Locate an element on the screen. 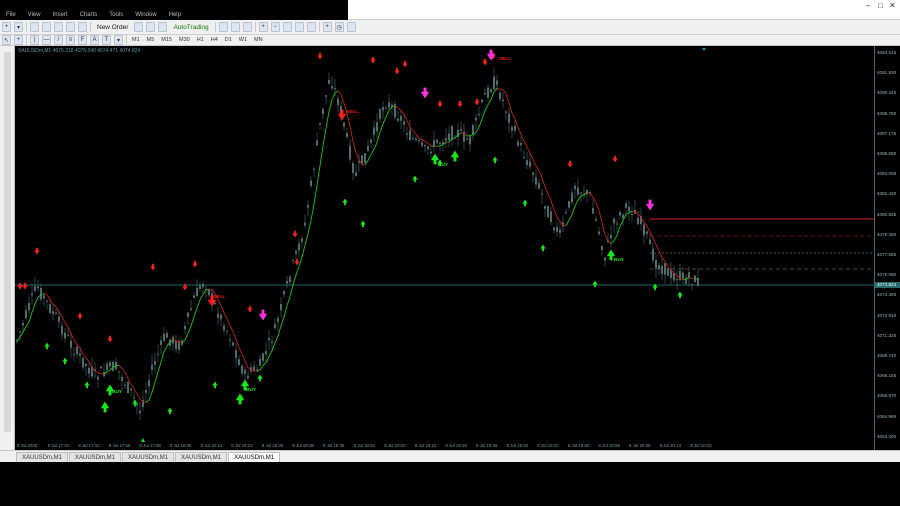  menu-help: Help is located at coordinates (175, 15).